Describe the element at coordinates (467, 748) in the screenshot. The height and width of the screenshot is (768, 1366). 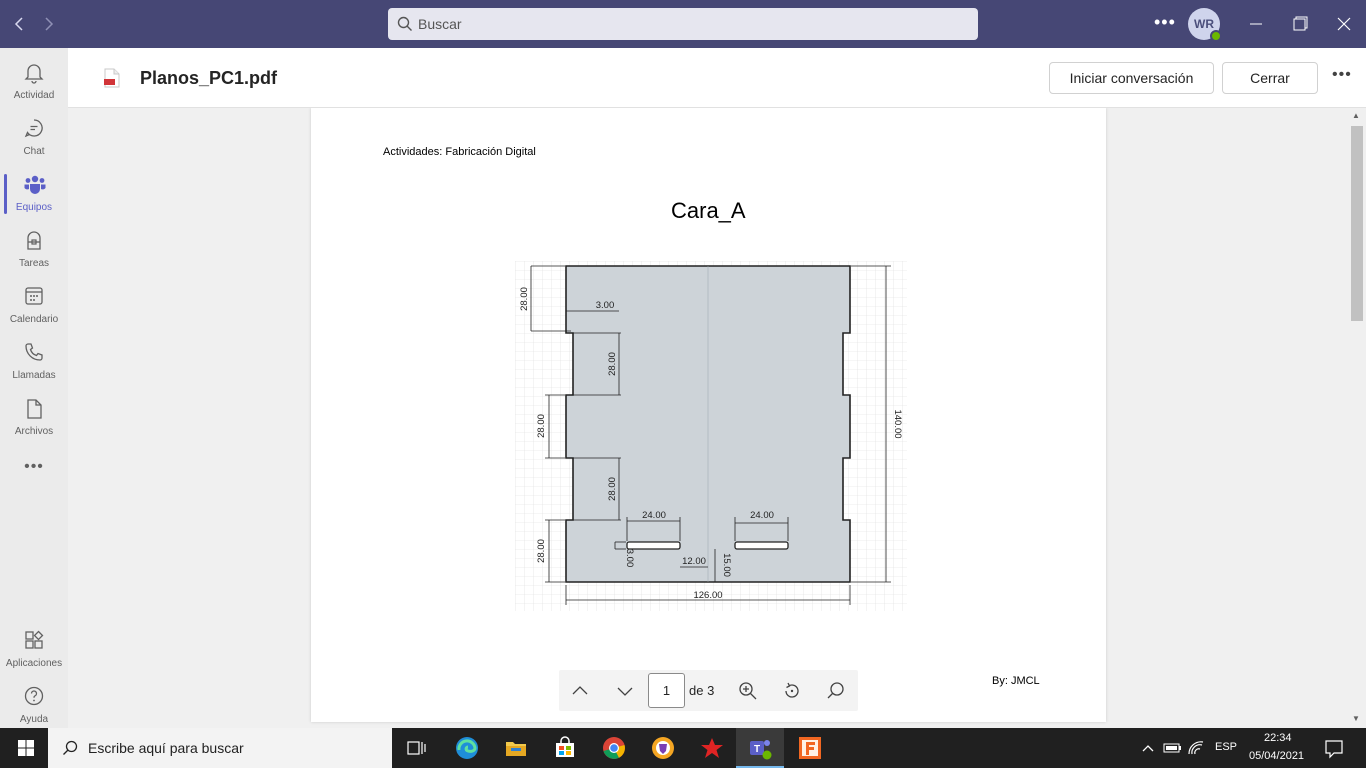
I see `edge-browser-icon` at that location.